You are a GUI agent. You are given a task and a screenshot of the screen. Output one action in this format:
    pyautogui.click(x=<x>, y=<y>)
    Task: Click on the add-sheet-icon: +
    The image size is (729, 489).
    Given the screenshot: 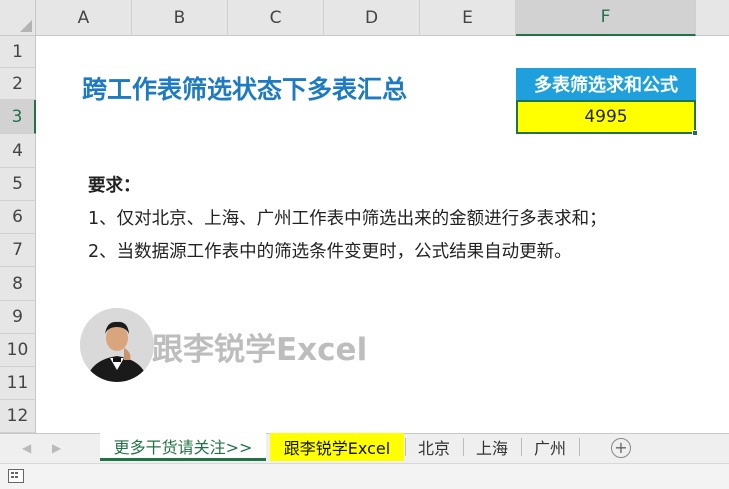 What is the action you would take?
    pyautogui.click(x=621, y=448)
    